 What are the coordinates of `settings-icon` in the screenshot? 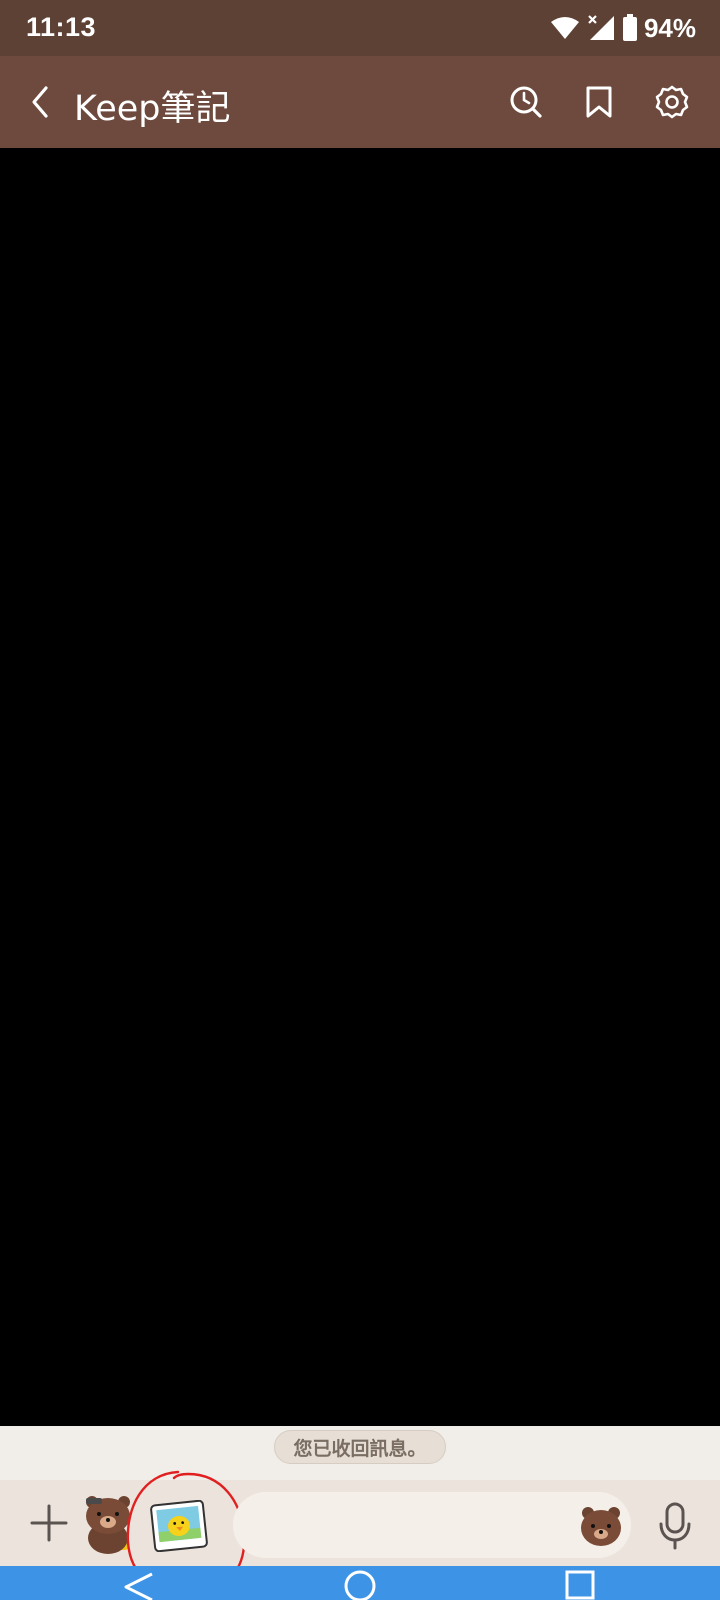 It's located at (672, 102).